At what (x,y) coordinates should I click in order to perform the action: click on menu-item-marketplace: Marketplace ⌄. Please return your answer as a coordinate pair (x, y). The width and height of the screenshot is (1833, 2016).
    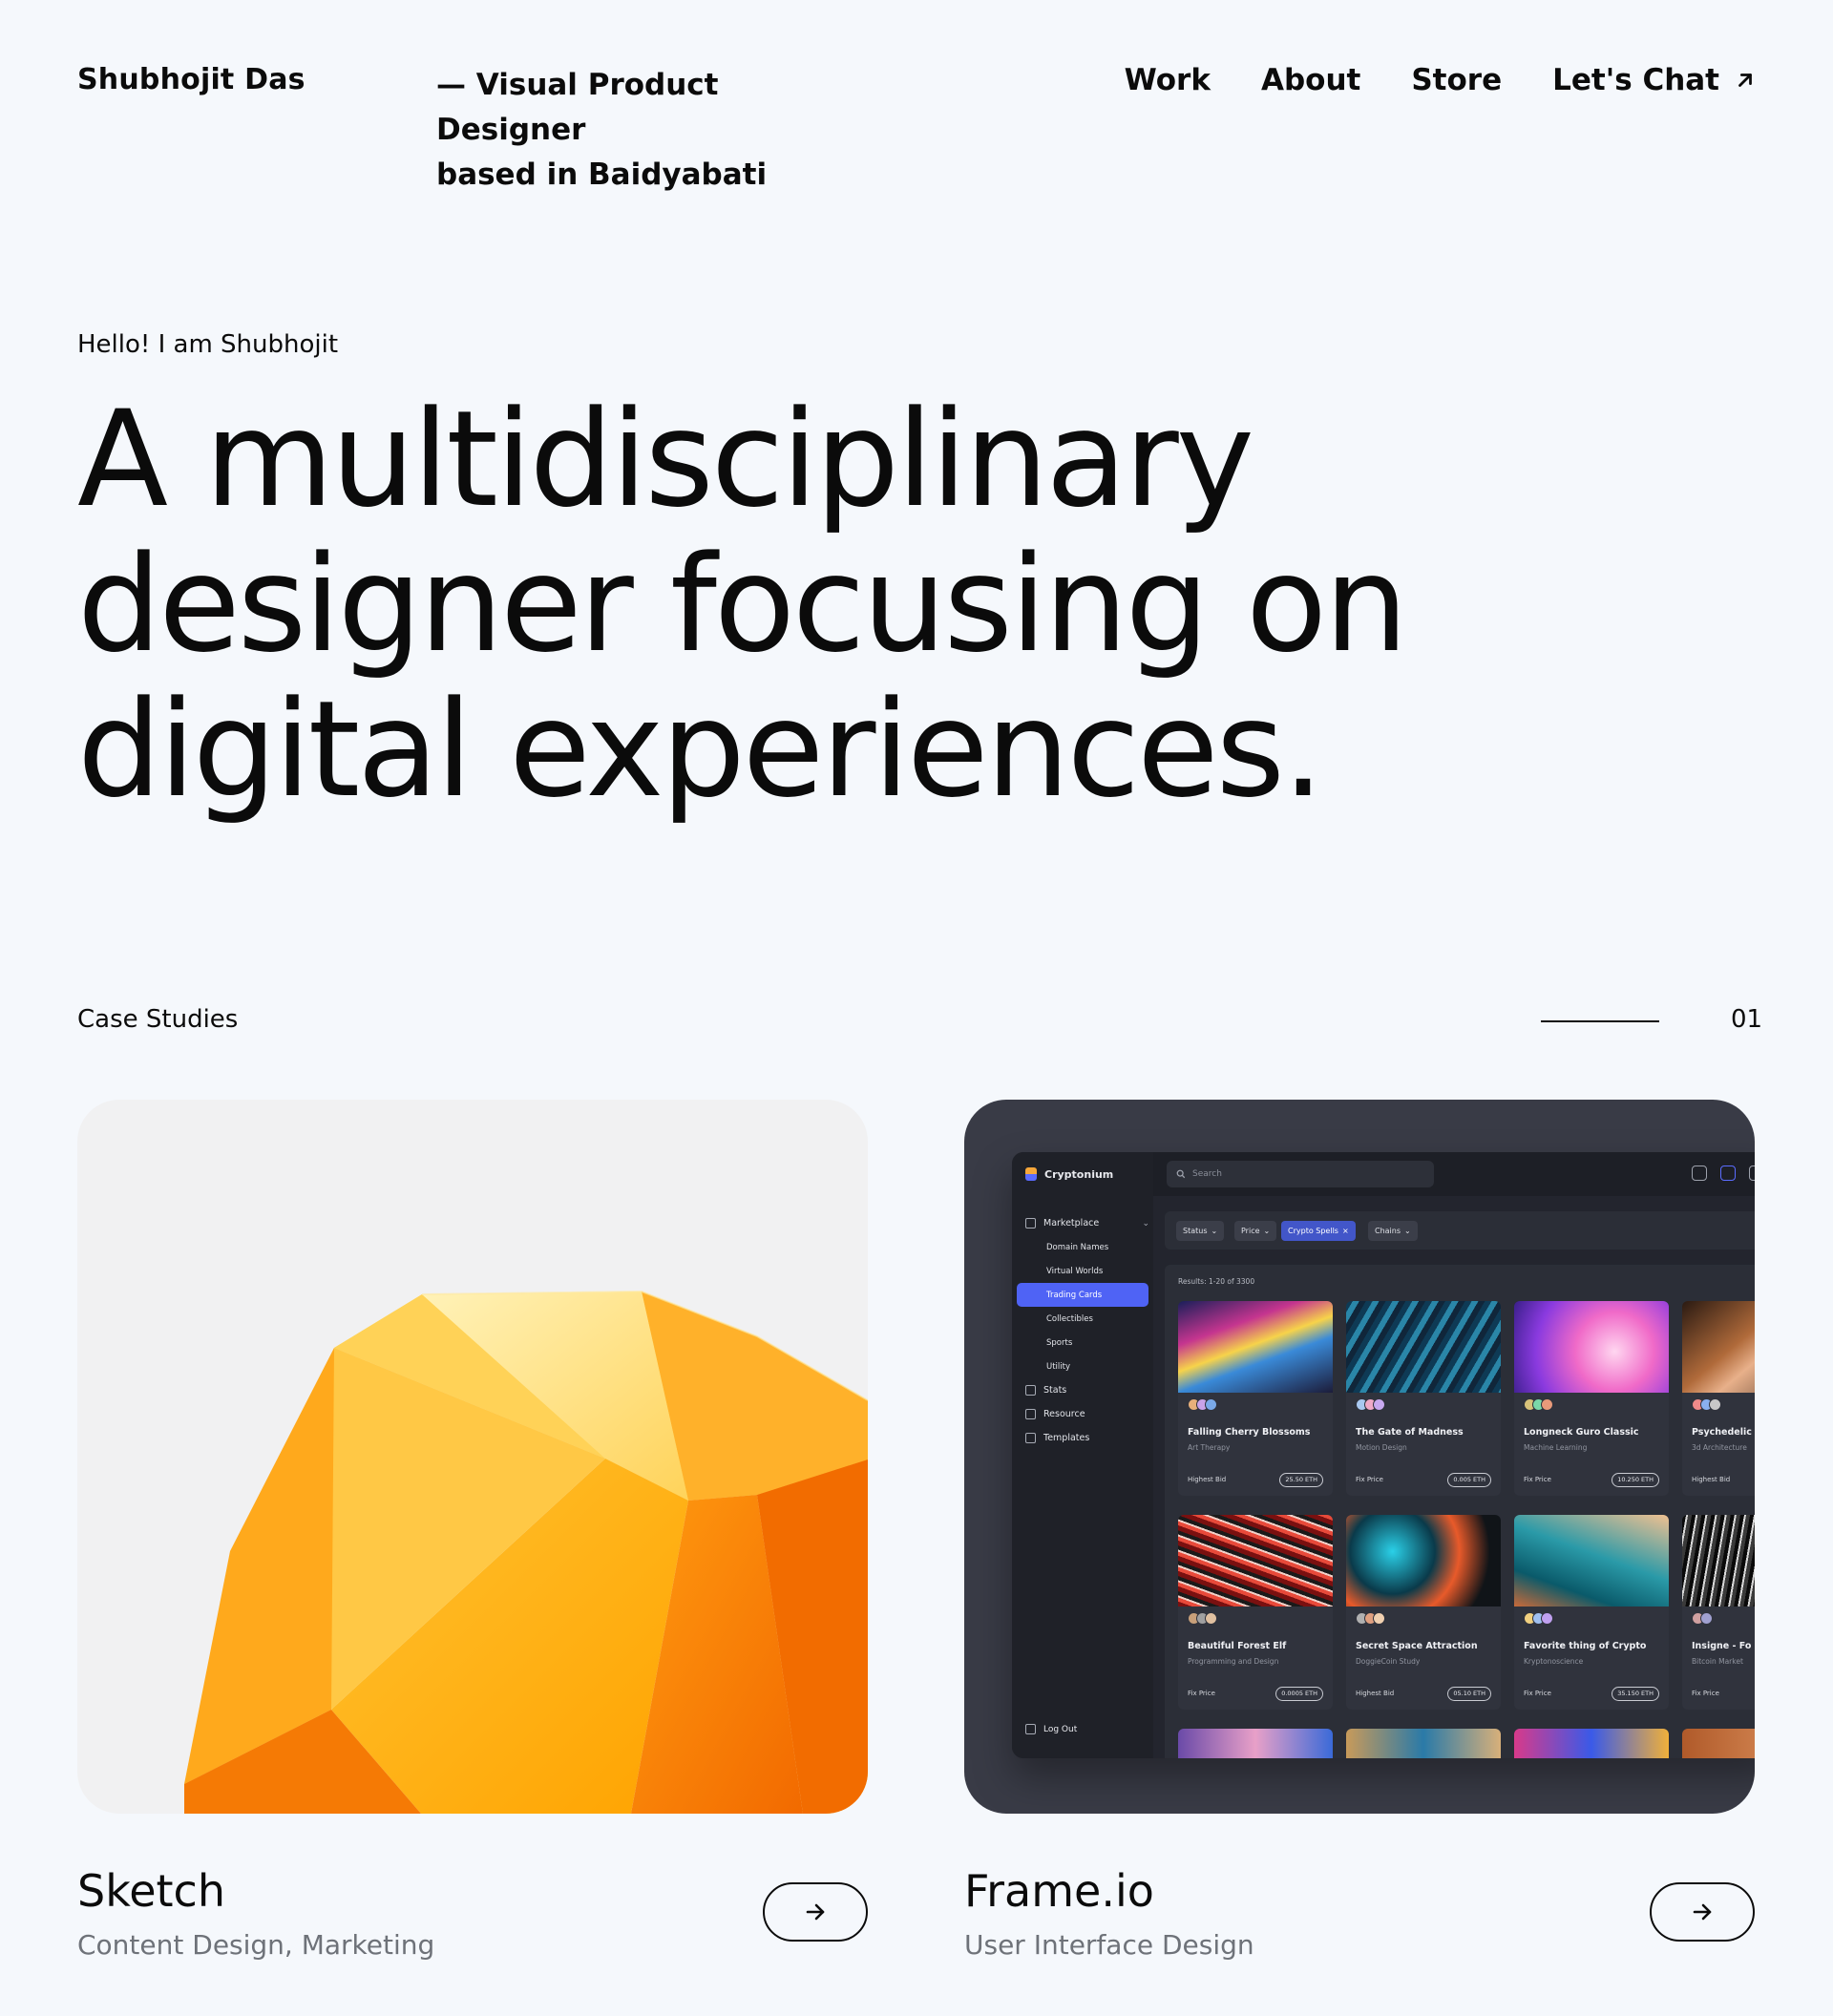
    Looking at the image, I should click on (1087, 1223).